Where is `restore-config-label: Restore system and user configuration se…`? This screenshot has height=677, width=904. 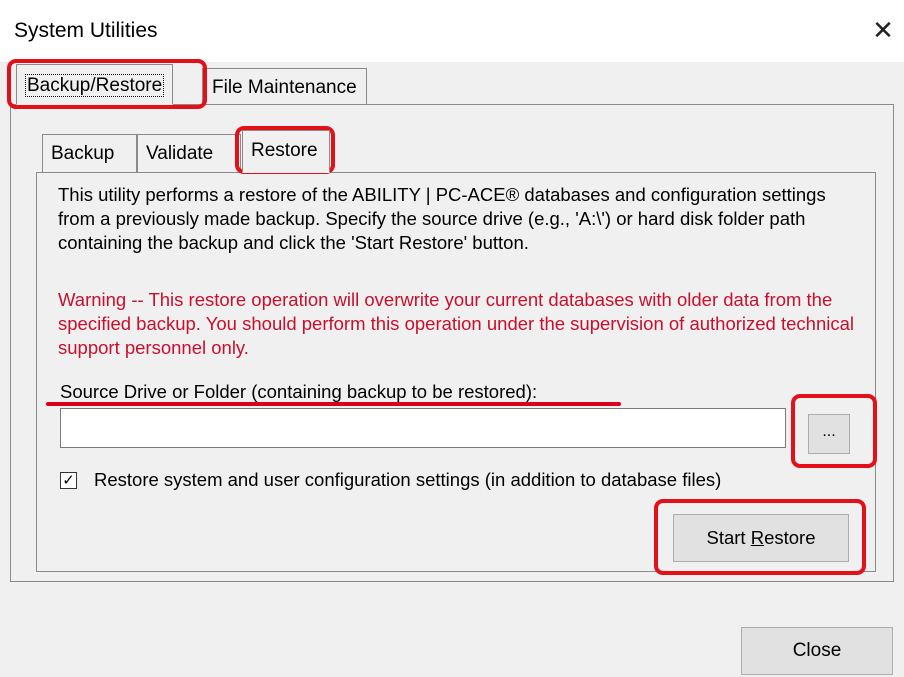
restore-config-label: Restore system and user configuration se… is located at coordinates (407, 480).